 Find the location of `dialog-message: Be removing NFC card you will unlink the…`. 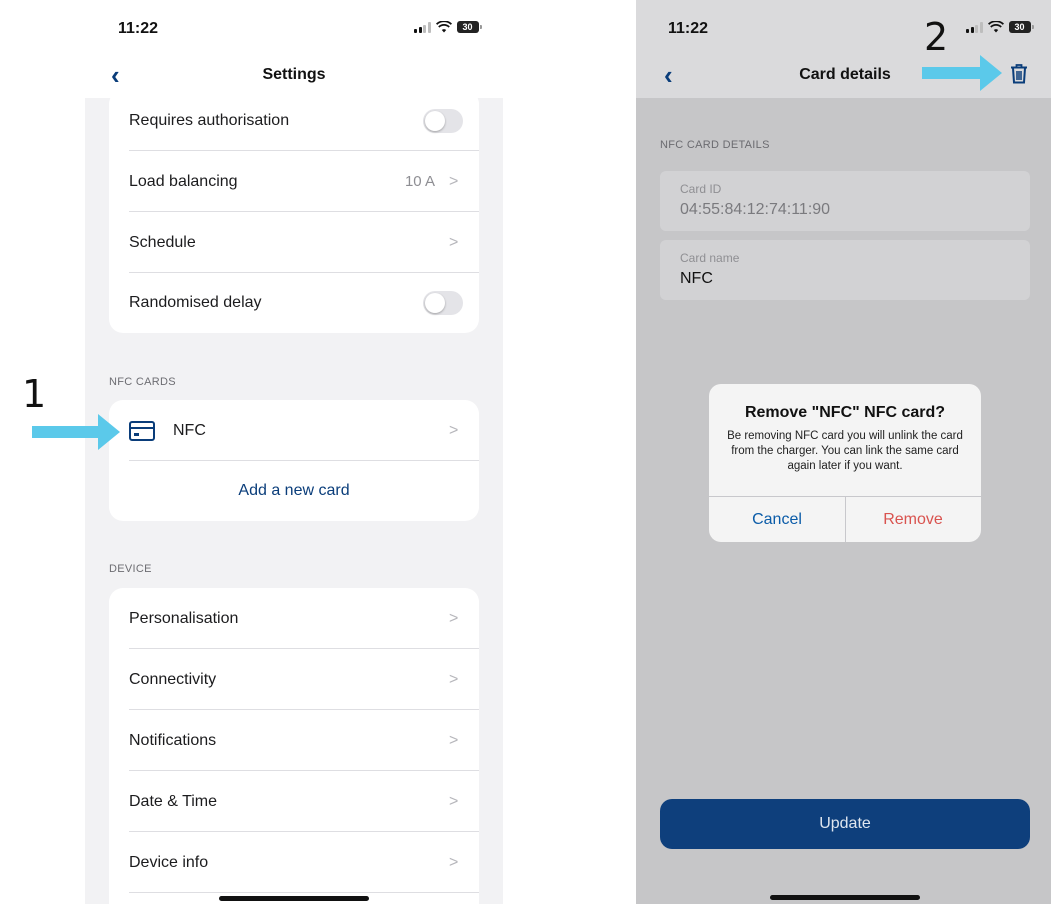

dialog-message: Be removing NFC card you will unlink the… is located at coordinates (845, 451).